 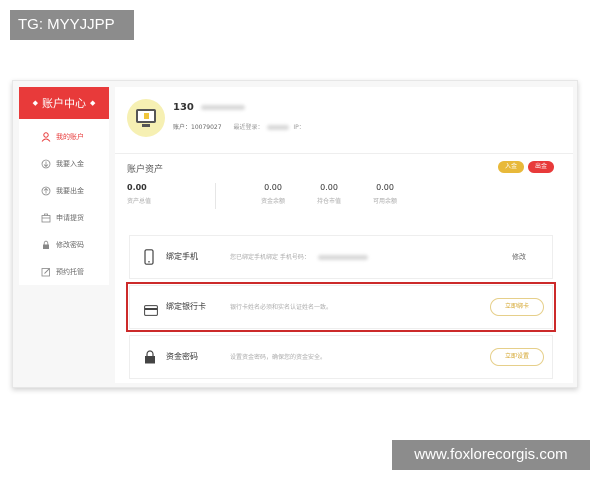 I want to click on bind-bank-card-row: 绑定银行卡 银行卡姓名必须和实名认证姓名一致。 立即绑卡, so click(x=341, y=307).